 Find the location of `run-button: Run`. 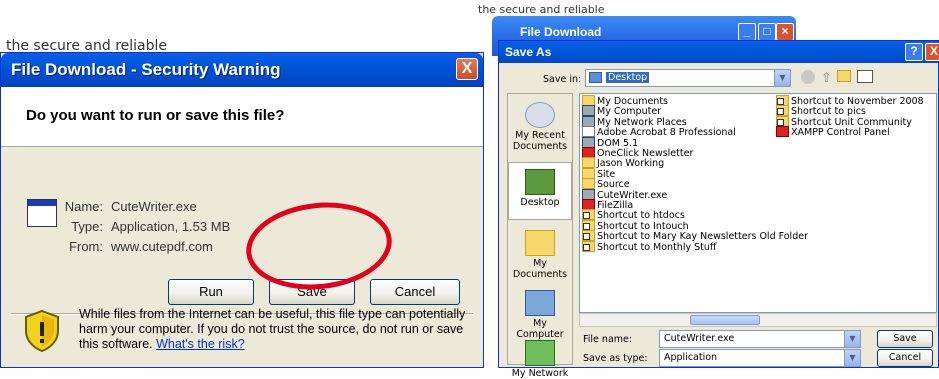

run-button: Run is located at coordinates (211, 292).